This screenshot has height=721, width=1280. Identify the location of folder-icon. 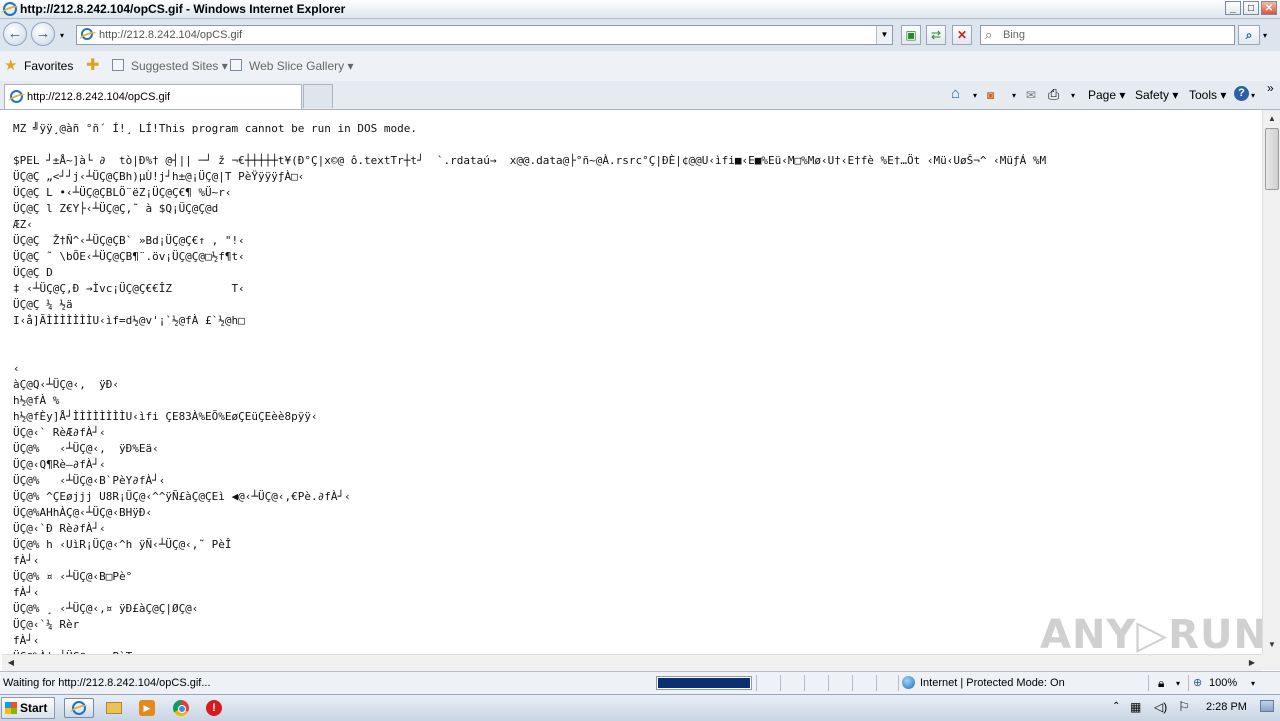
(114, 708).